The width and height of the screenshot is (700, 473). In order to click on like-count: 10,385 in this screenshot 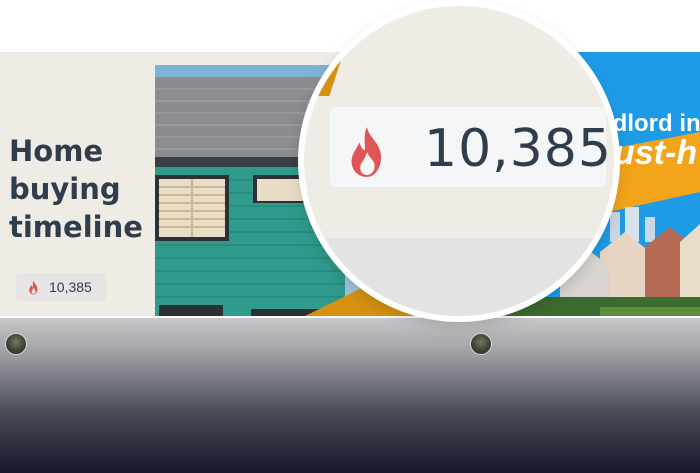, I will do `click(70, 287)`.